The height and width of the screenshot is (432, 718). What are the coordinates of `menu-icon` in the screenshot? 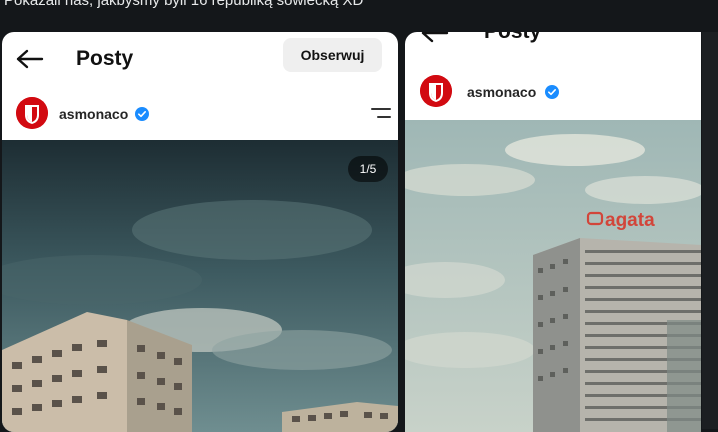 It's located at (381, 113).